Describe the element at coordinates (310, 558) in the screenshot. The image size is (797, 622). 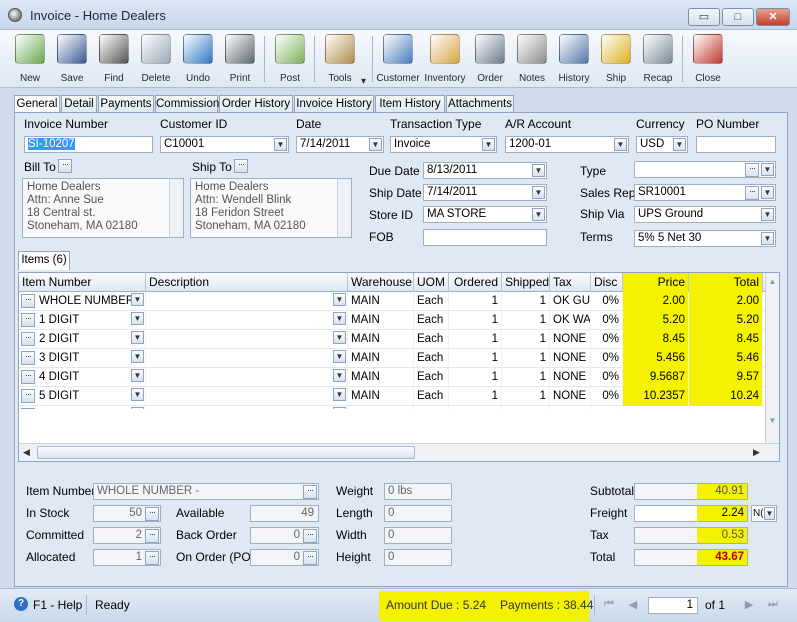
I see `on-order-lookup-button: ···` at that location.